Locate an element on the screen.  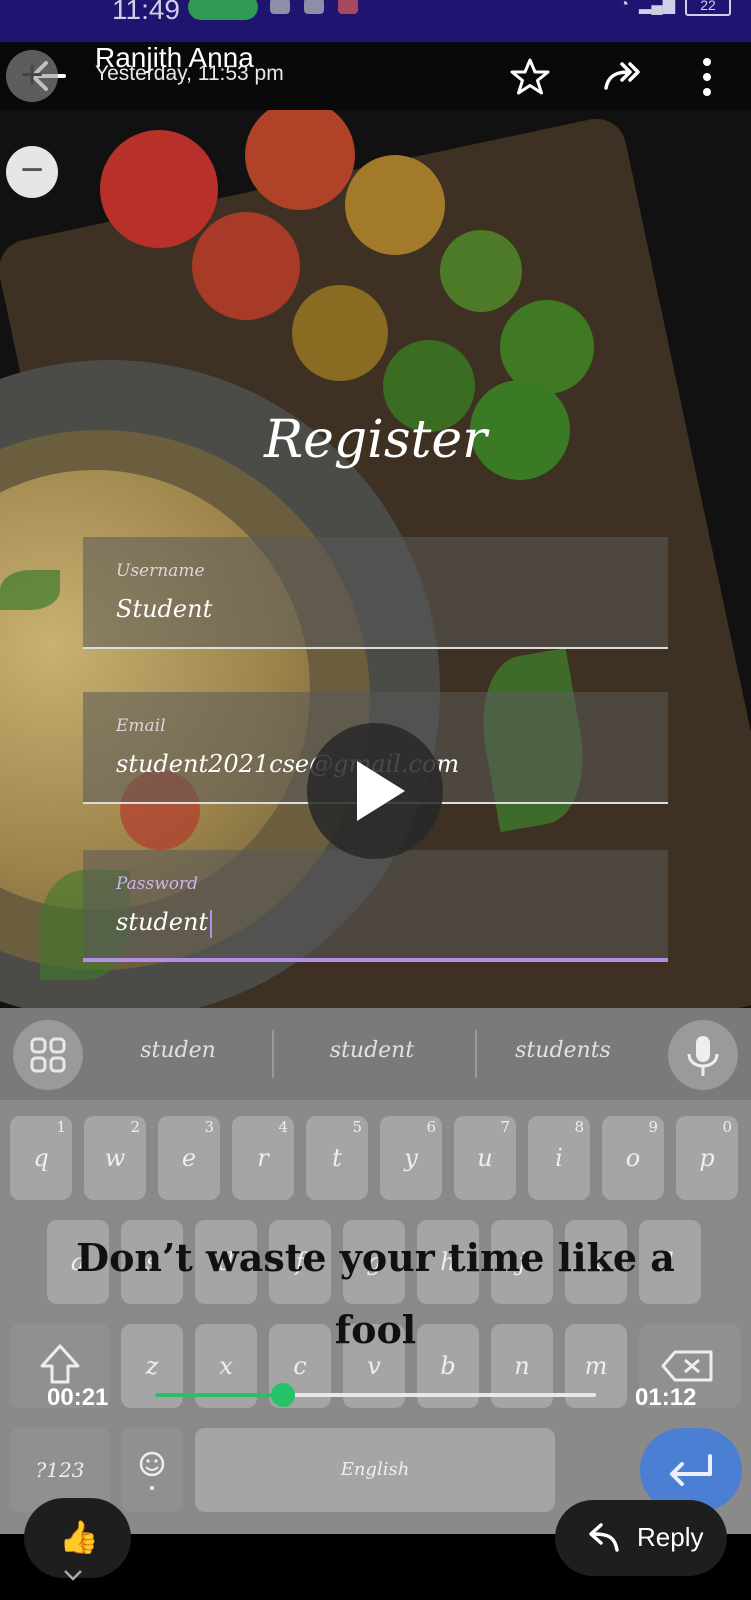
grid-icon is located at coordinates (48, 1055).